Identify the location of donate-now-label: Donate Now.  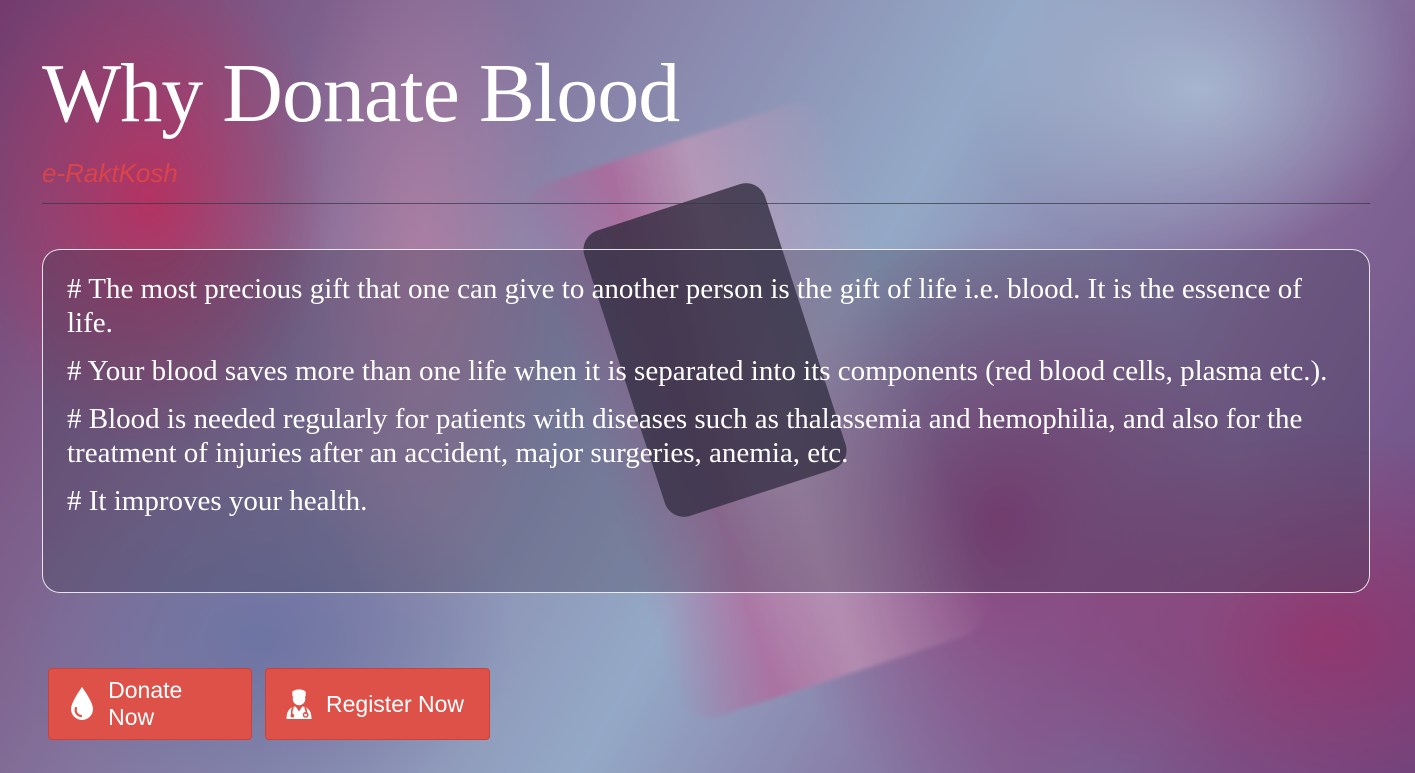
(145, 703).